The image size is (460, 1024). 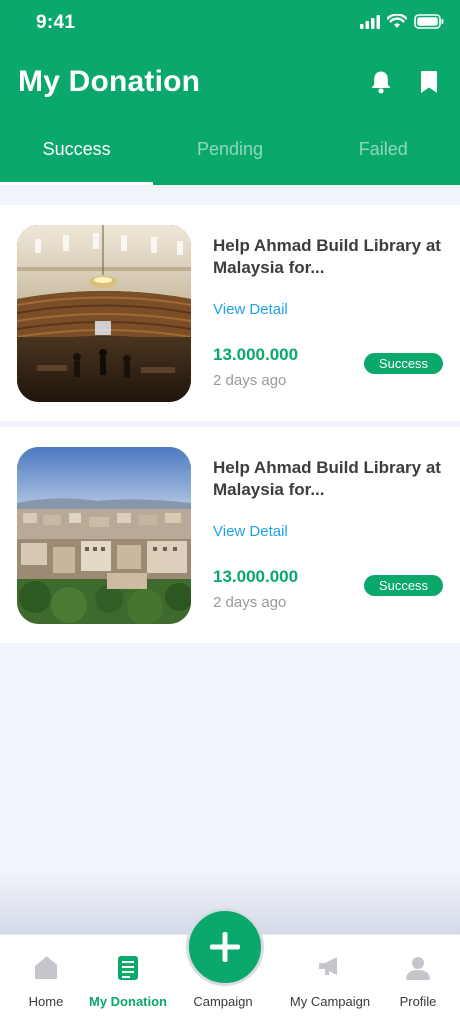 What do you see at coordinates (228, 82) in the screenshot?
I see `title-row: My Donation` at bounding box center [228, 82].